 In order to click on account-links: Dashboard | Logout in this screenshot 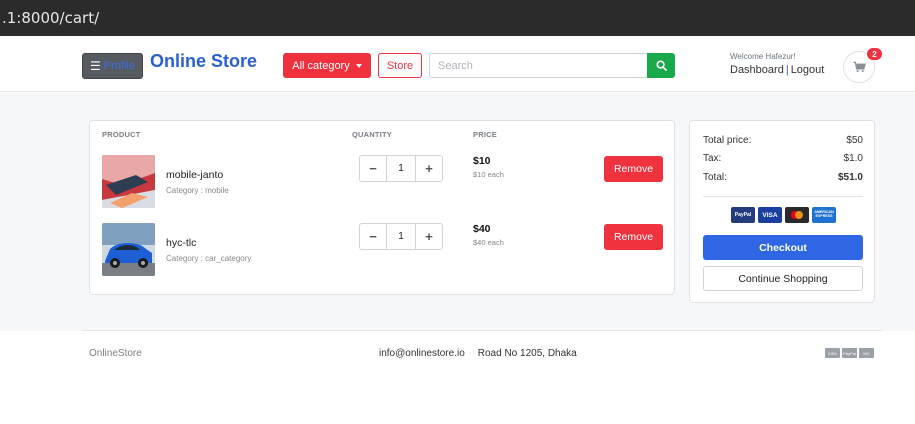, I will do `click(777, 70)`.